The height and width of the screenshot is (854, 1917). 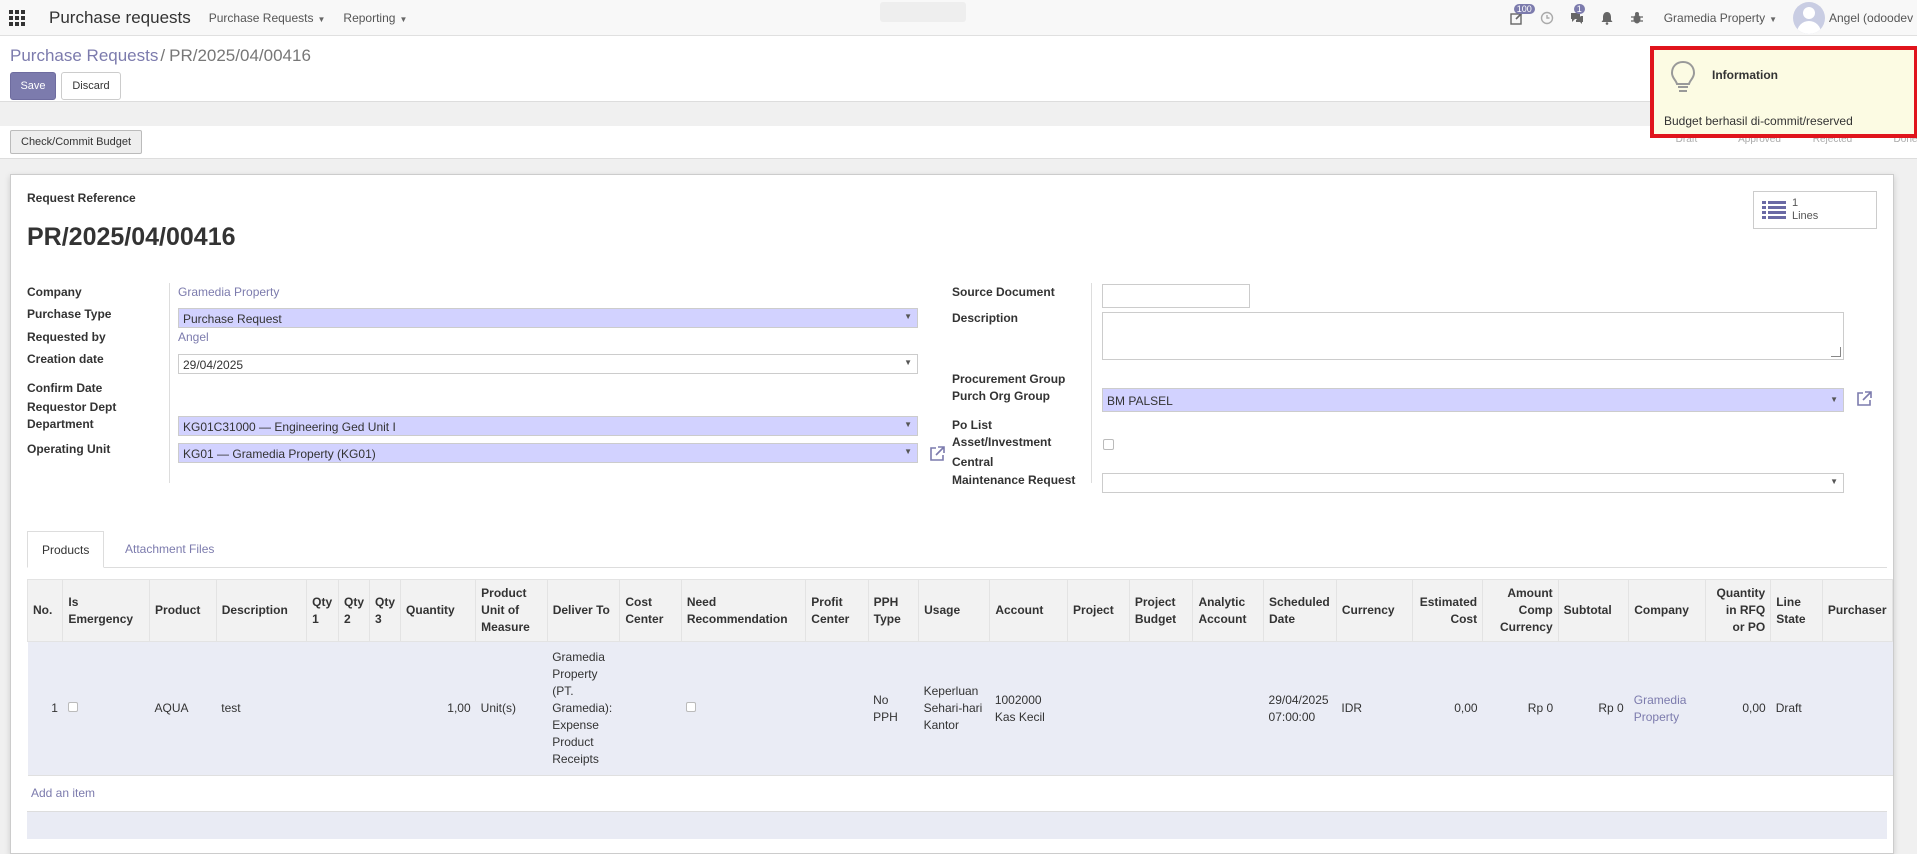 What do you see at coordinates (985, 318) in the screenshot?
I see `description-label: Description` at bounding box center [985, 318].